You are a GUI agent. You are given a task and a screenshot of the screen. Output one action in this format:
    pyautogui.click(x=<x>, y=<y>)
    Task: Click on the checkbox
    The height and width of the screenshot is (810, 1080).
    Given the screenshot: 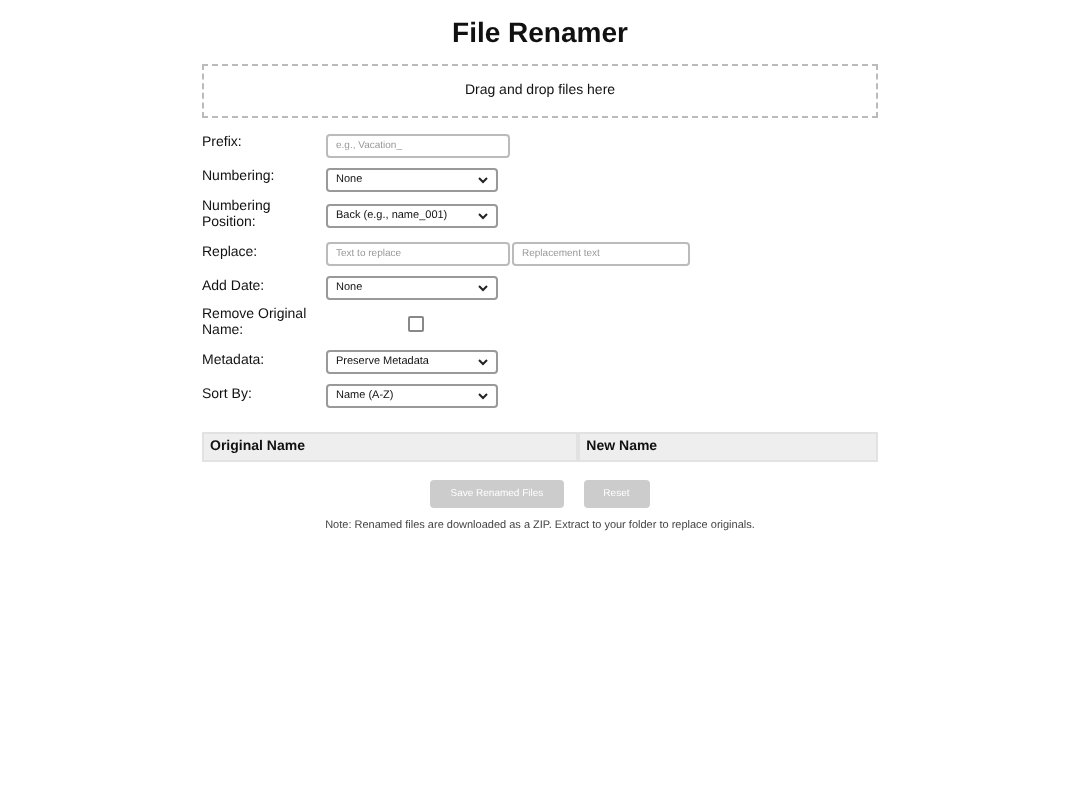 What is the action you would take?
    pyautogui.click(x=416, y=324)
    